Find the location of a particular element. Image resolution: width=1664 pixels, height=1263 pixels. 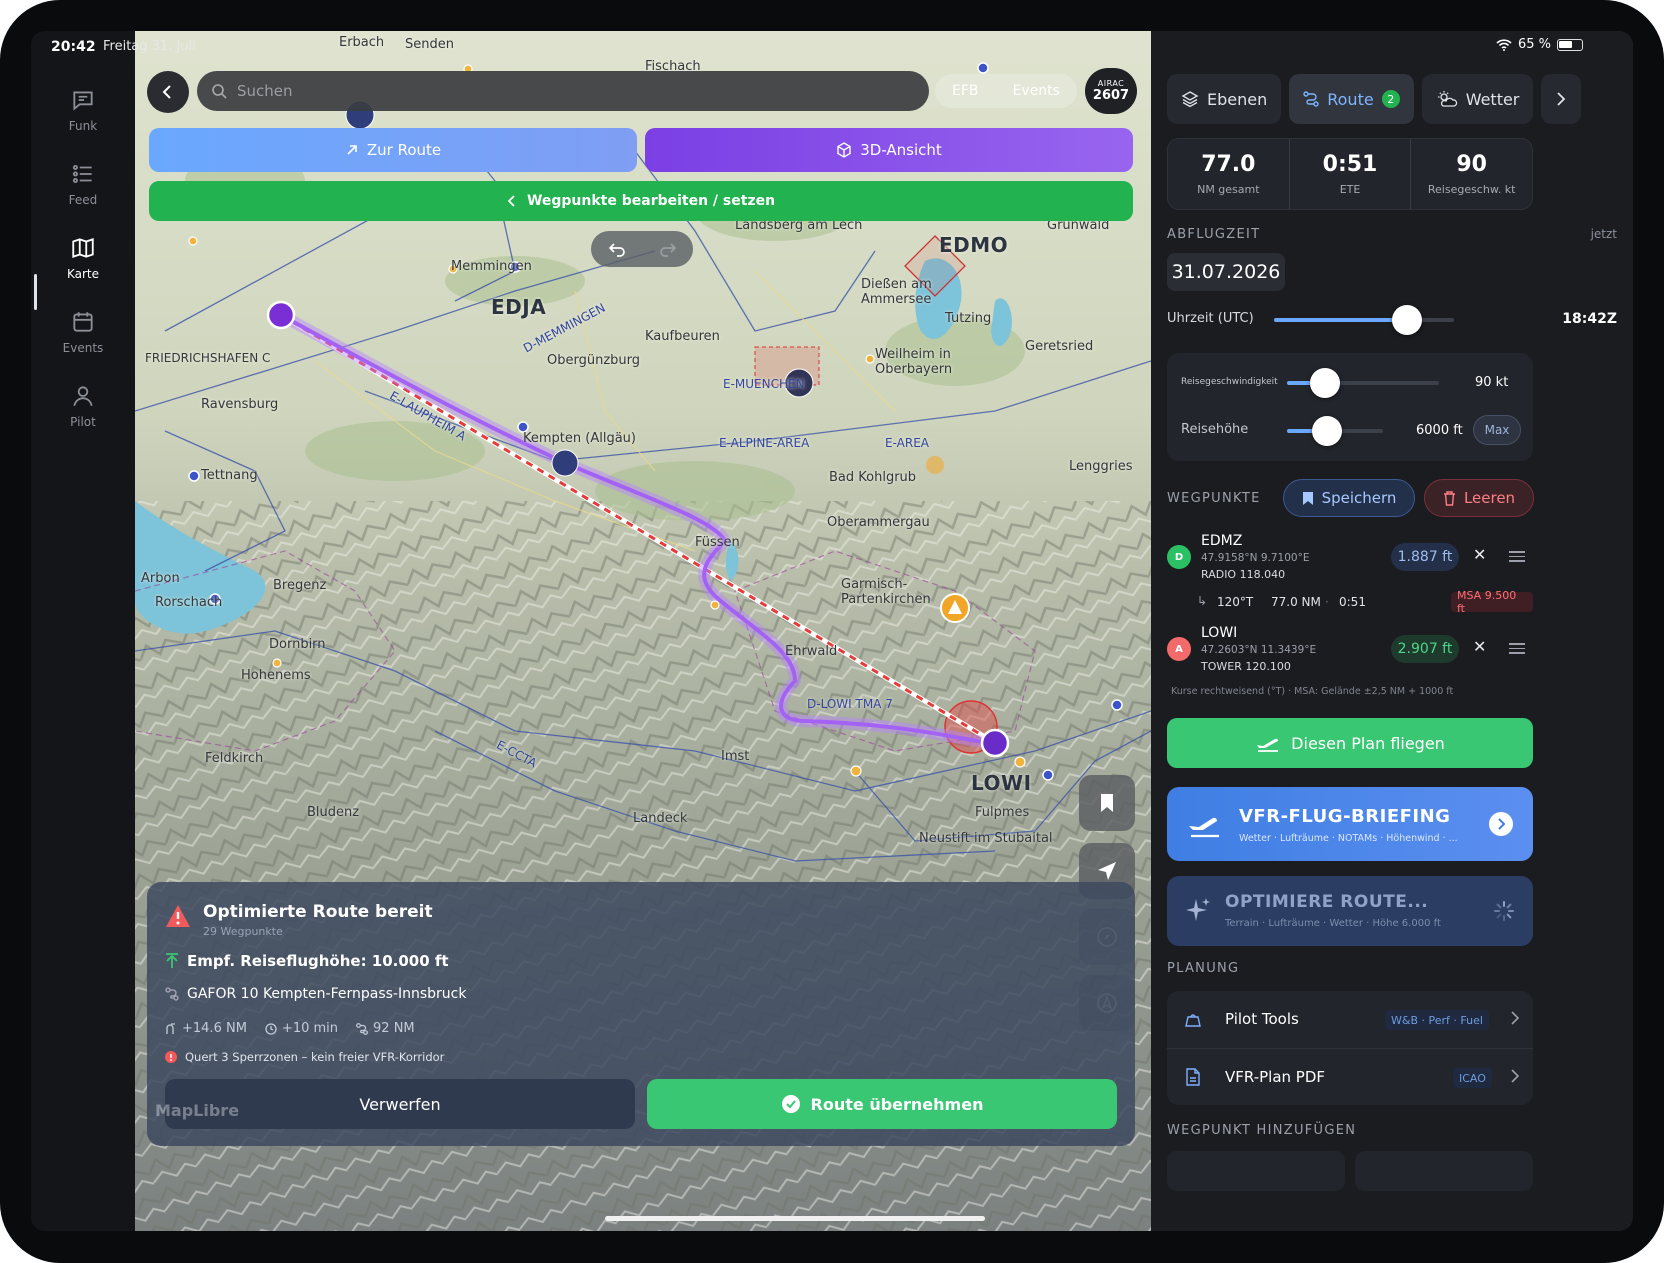

waypoint-ident: LOWI is located at coordinates (1219, 633).